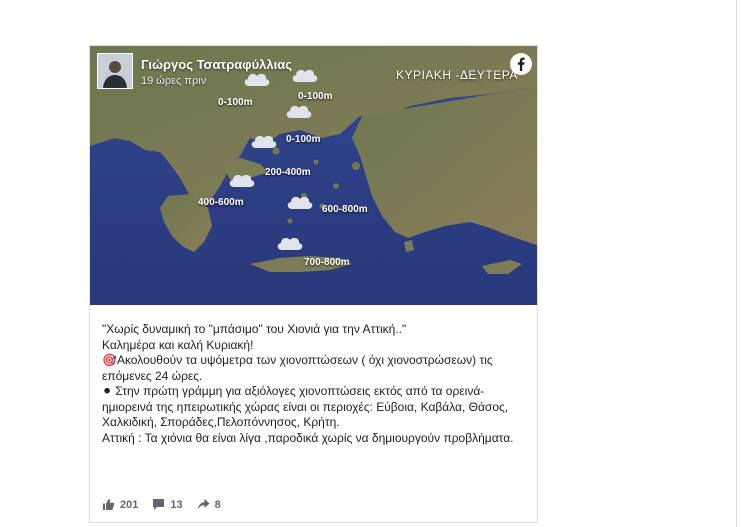 This screenshot has width=741, height=527. I want to click on comments-count-value: 13, so click(176, 504).